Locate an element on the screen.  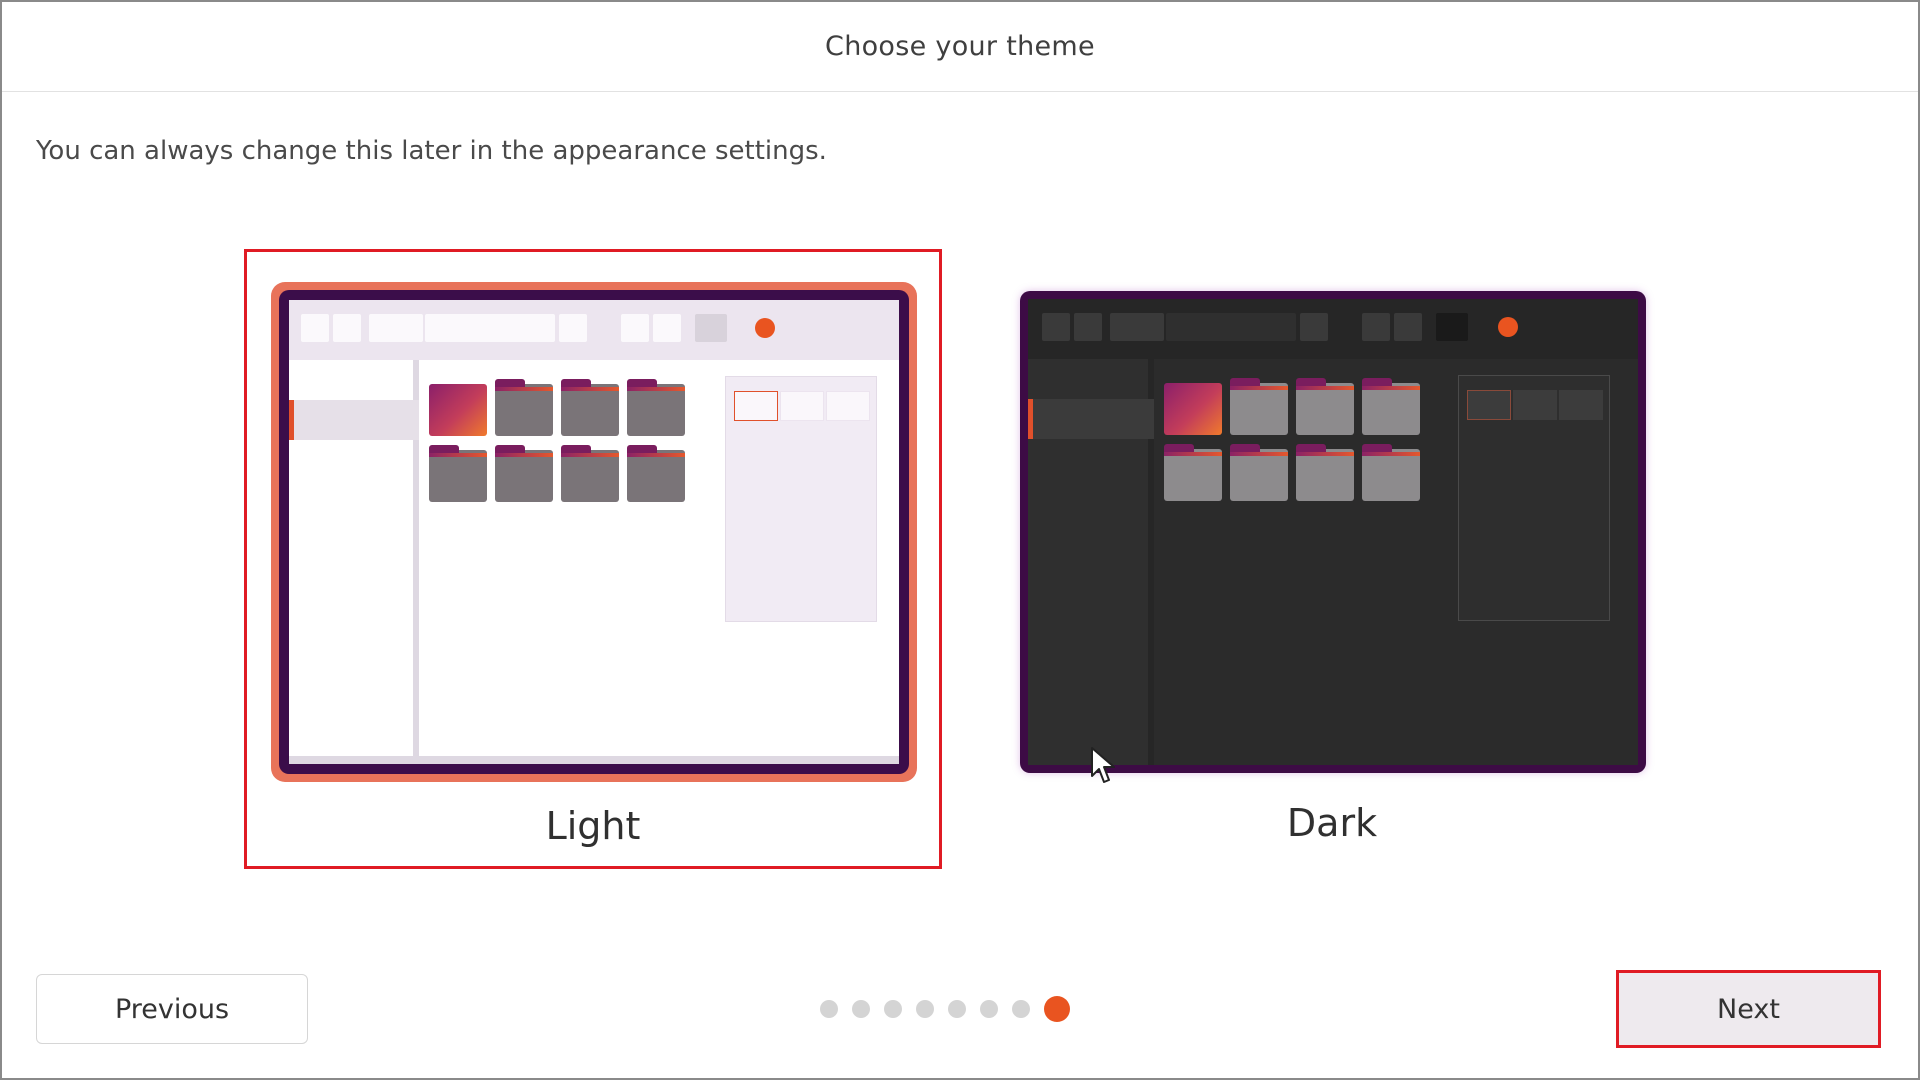
theme-label-dark: Dark is located at coordinates (1332, 823).